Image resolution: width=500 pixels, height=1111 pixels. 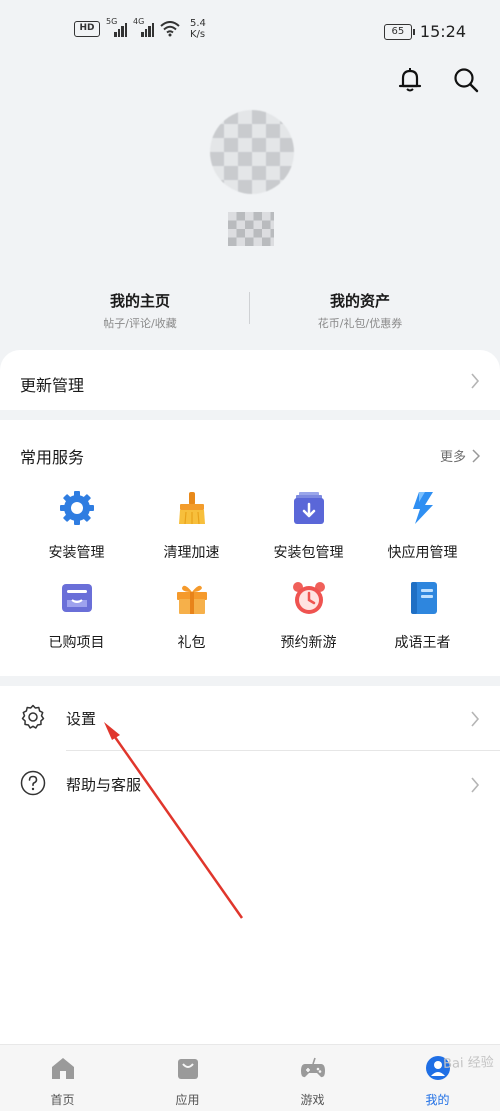 What do you see at coordinates (250, 718) in the screenshot?
I see `settings-row: 设置` at bounding box center [250, 718].